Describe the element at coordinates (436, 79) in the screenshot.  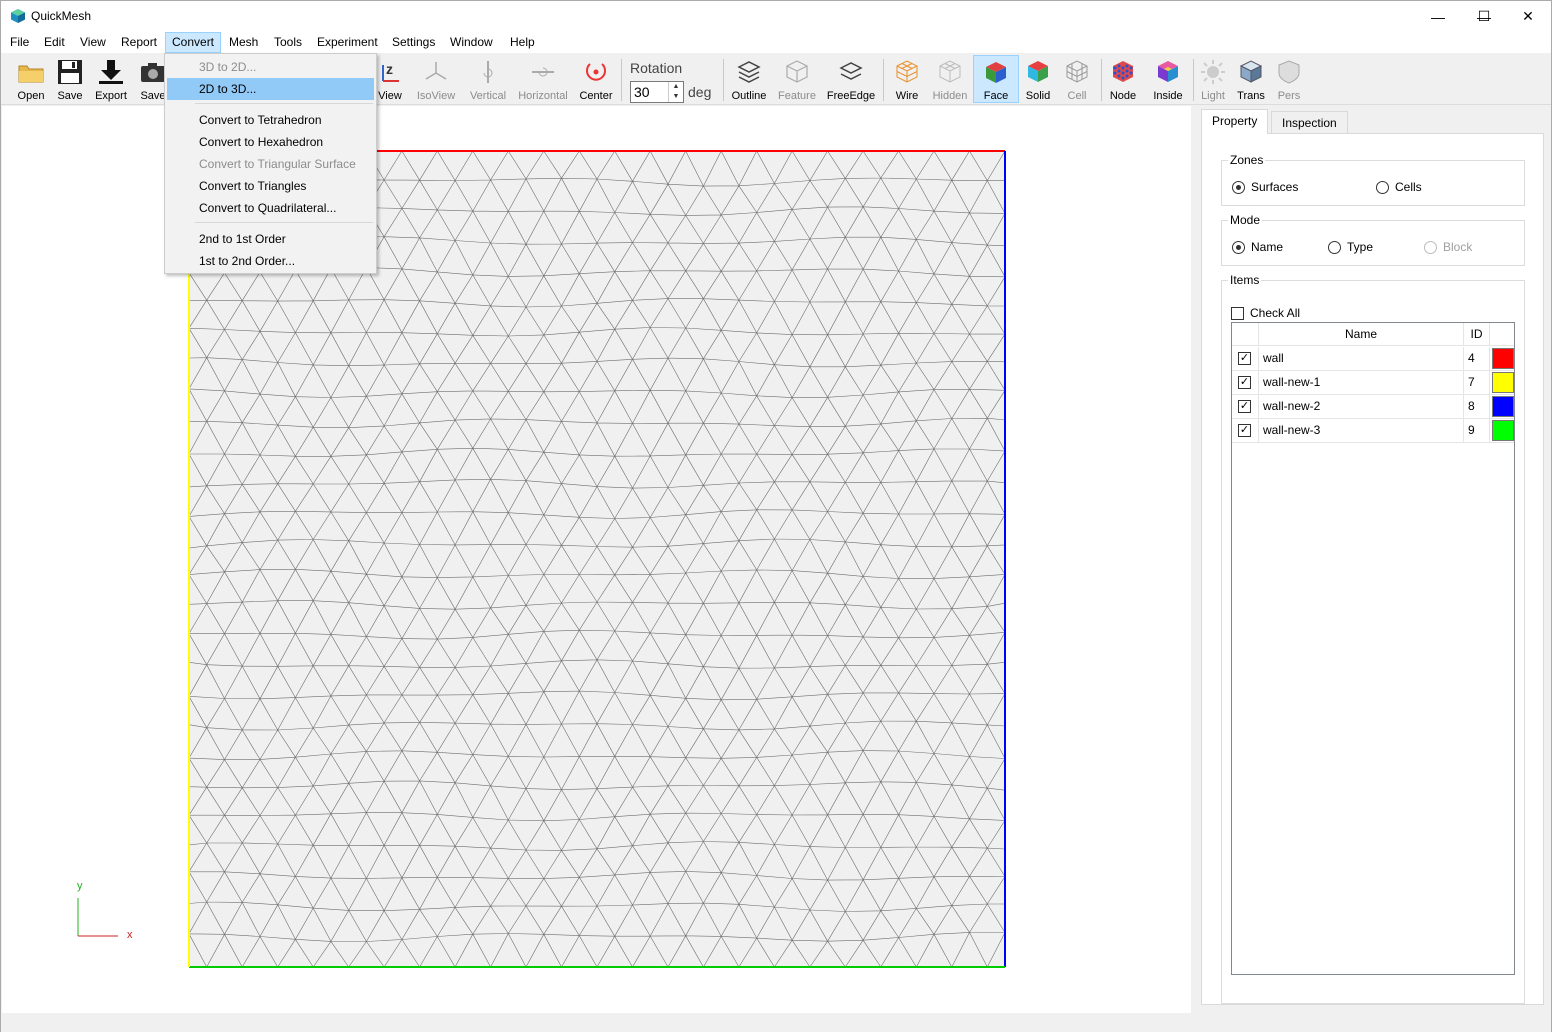
I see `iso-view-button: IsoView` at that location.